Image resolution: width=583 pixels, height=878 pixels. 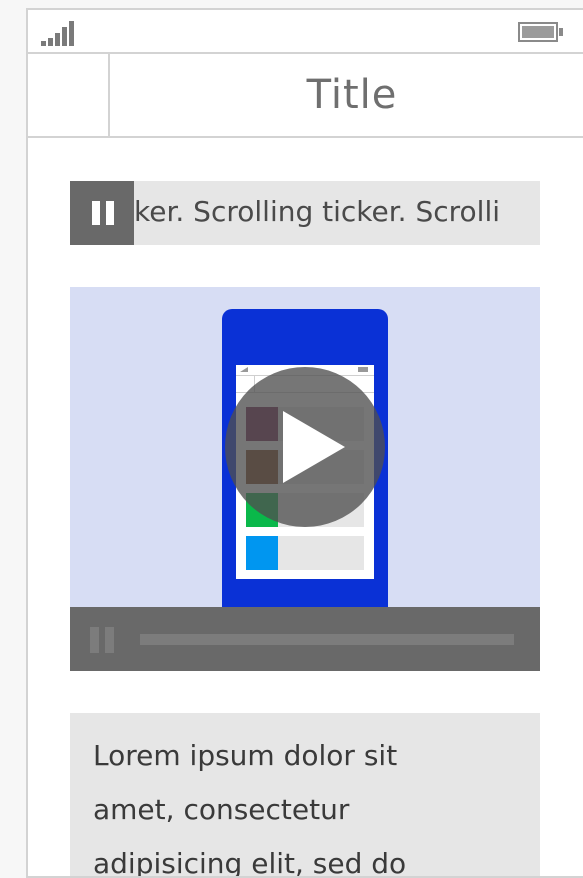 I want to click on scrolling-ticker: ker. Scrolling ticker. Scrolli, so click(x=305, y=213).